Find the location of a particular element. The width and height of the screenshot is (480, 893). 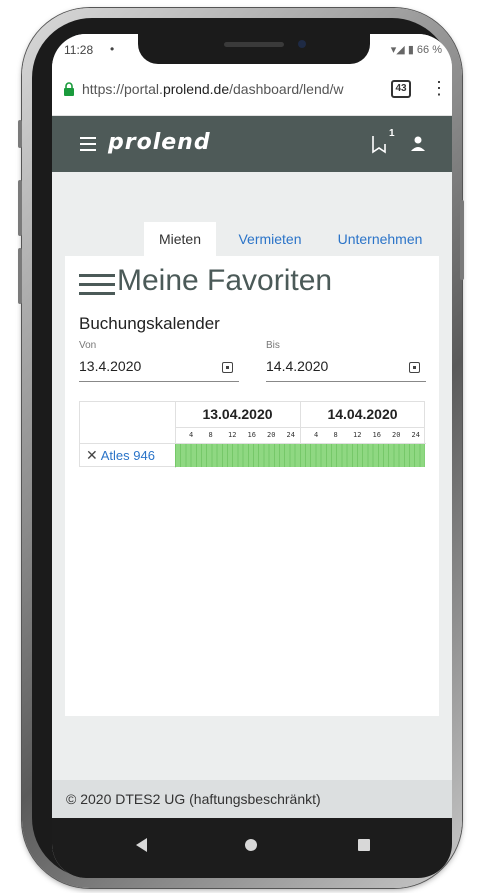

booking-availability-bar is located at coordinates (300, 455).